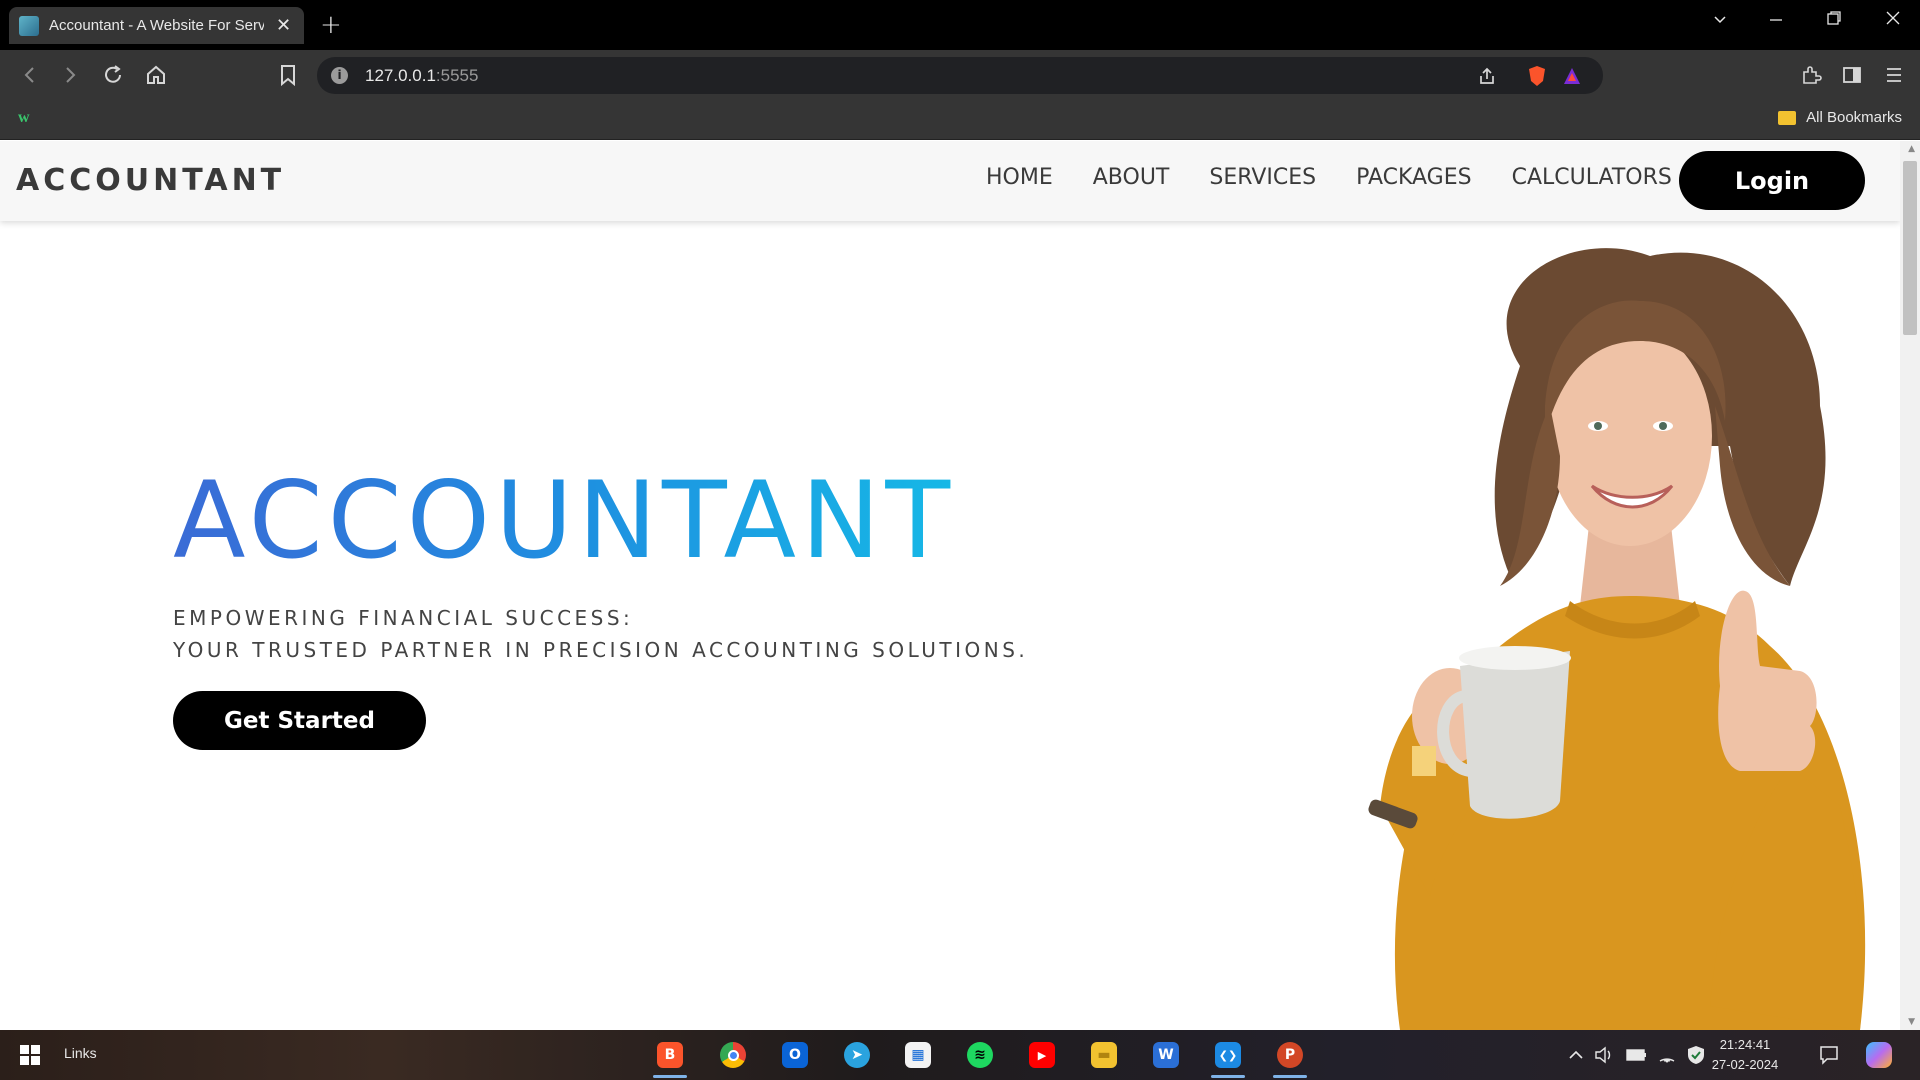  I want to click on battery-icon, so click(1637, 1055).